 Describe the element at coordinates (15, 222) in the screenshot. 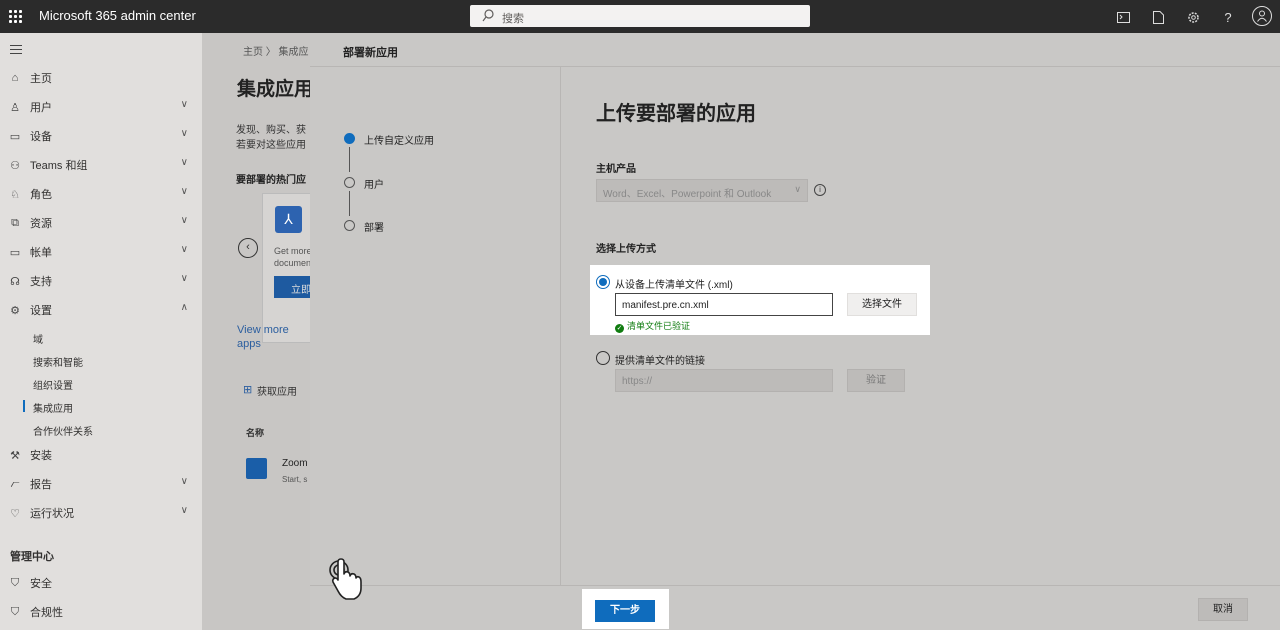

I see `resource-icon: ⧉` at that location.